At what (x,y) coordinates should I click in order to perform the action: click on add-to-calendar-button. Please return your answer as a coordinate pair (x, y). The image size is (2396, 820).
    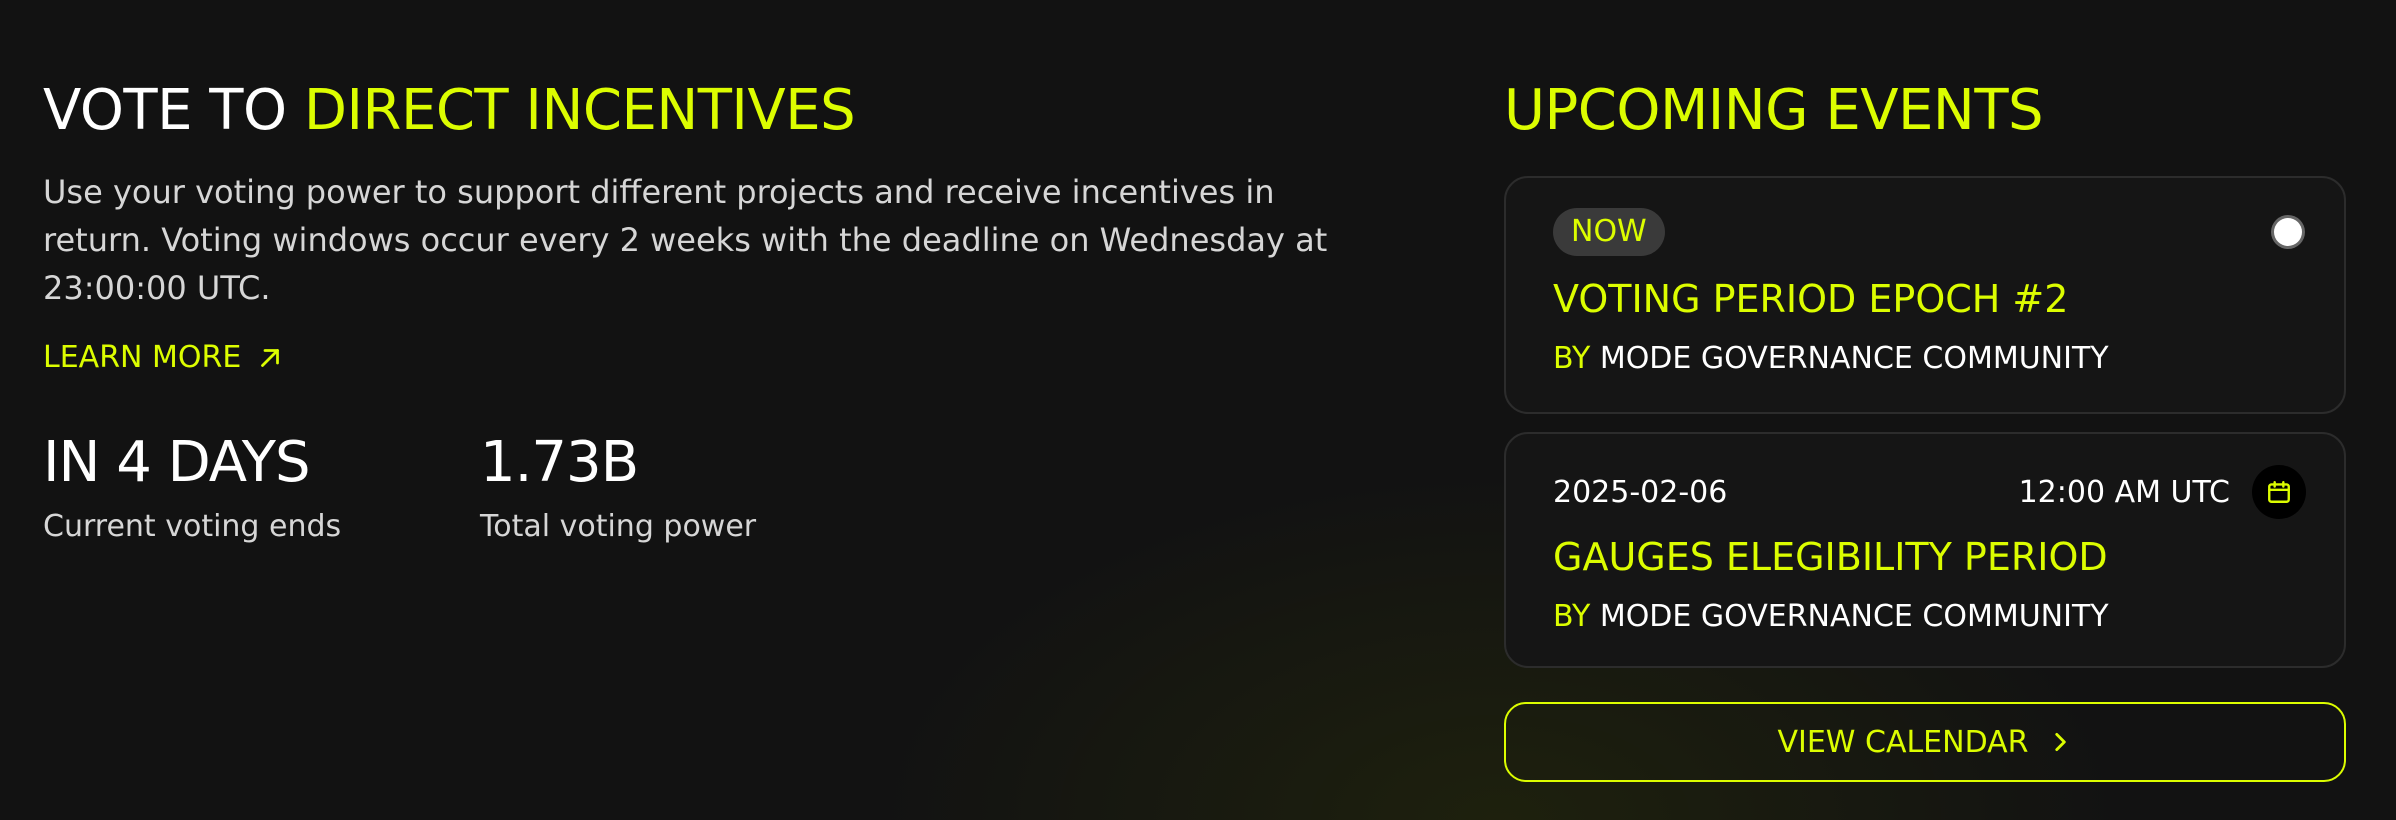
    Looking at the image, I should click on (2279, 492).